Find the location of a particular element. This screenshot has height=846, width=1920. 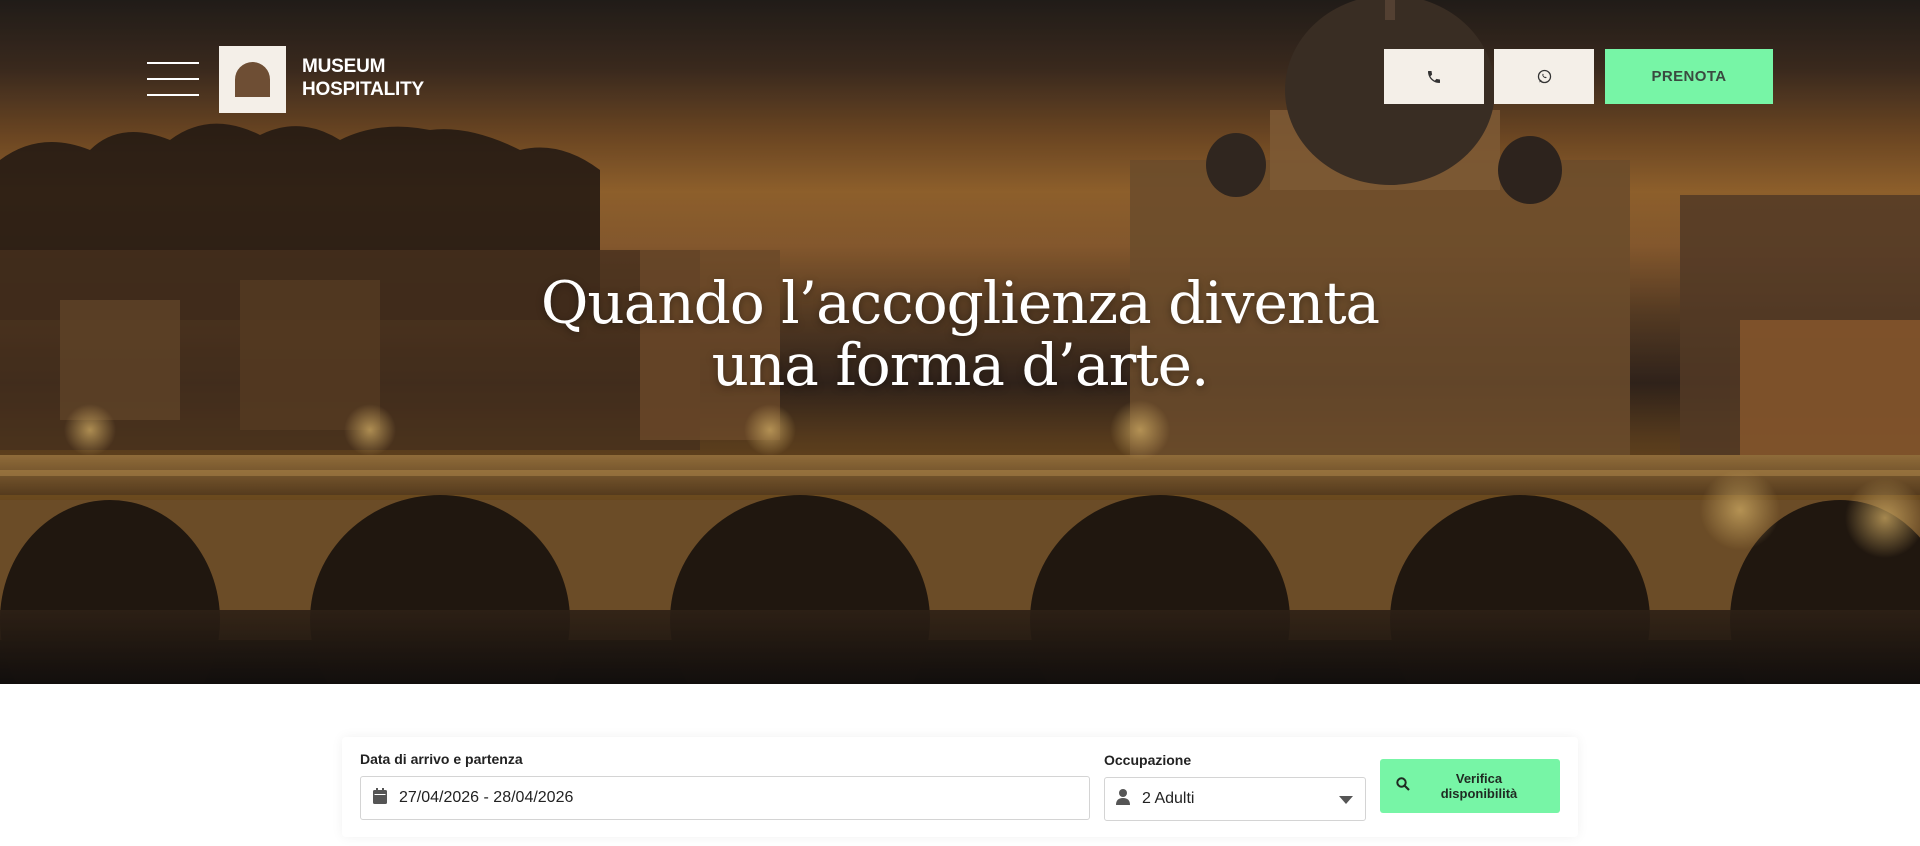

phone-icon is located at coordinates (1434, 76).